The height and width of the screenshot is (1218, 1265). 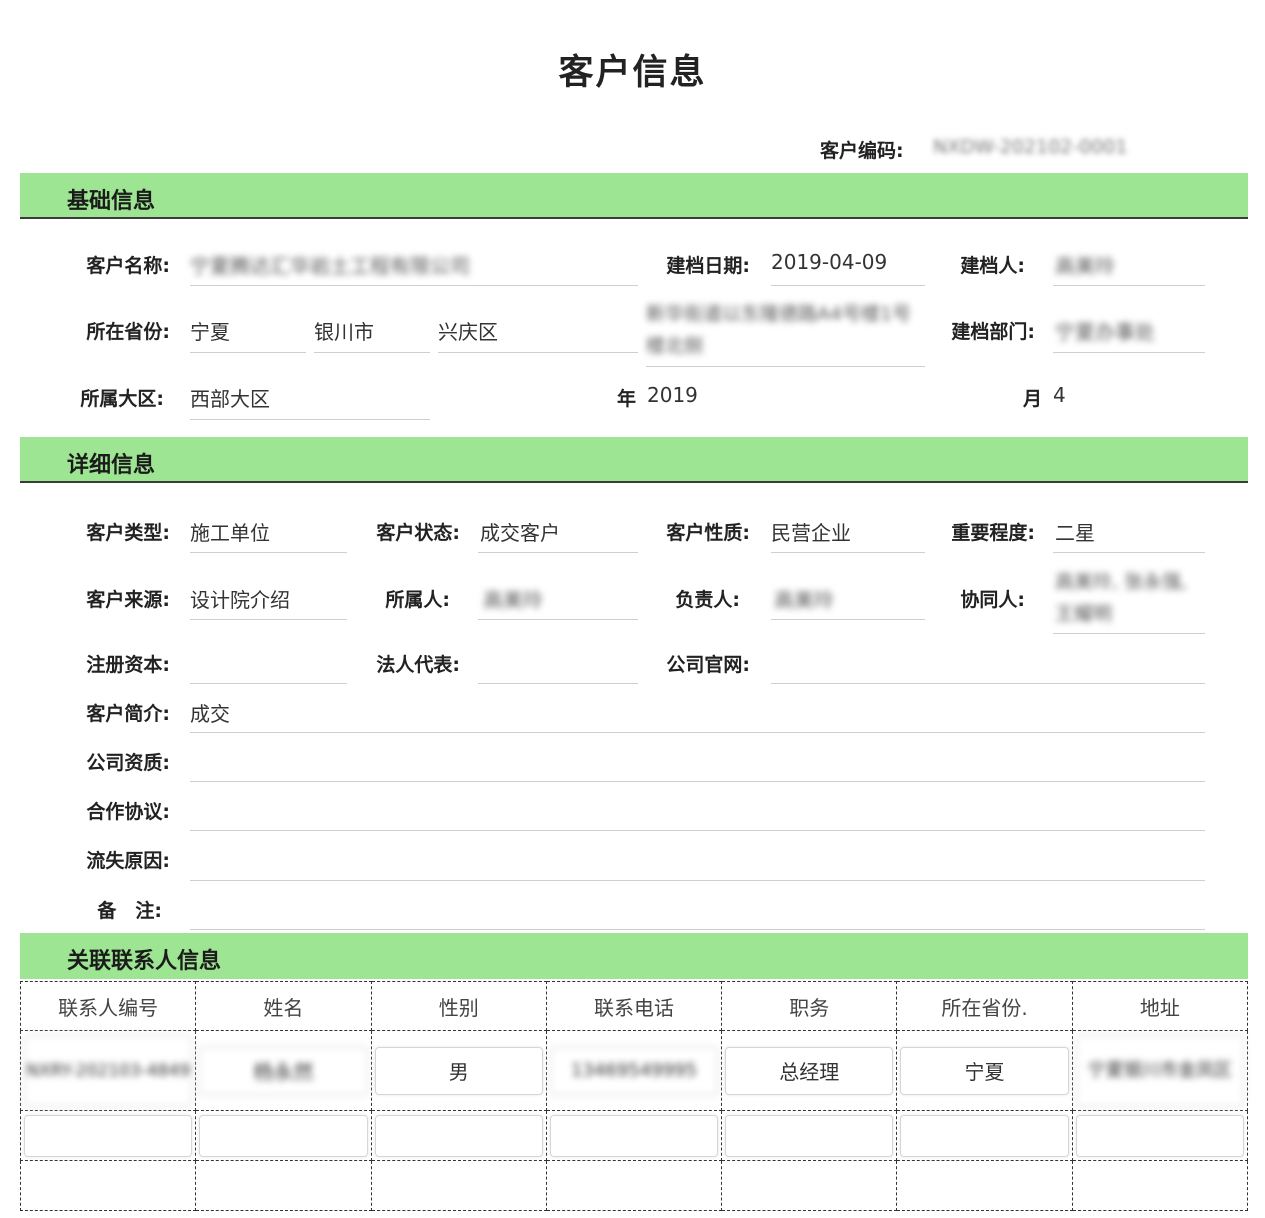 What do you see at coordinates (697, 781) in the screenshot?
I see `qualification-field` at bounding box center [697, 781].